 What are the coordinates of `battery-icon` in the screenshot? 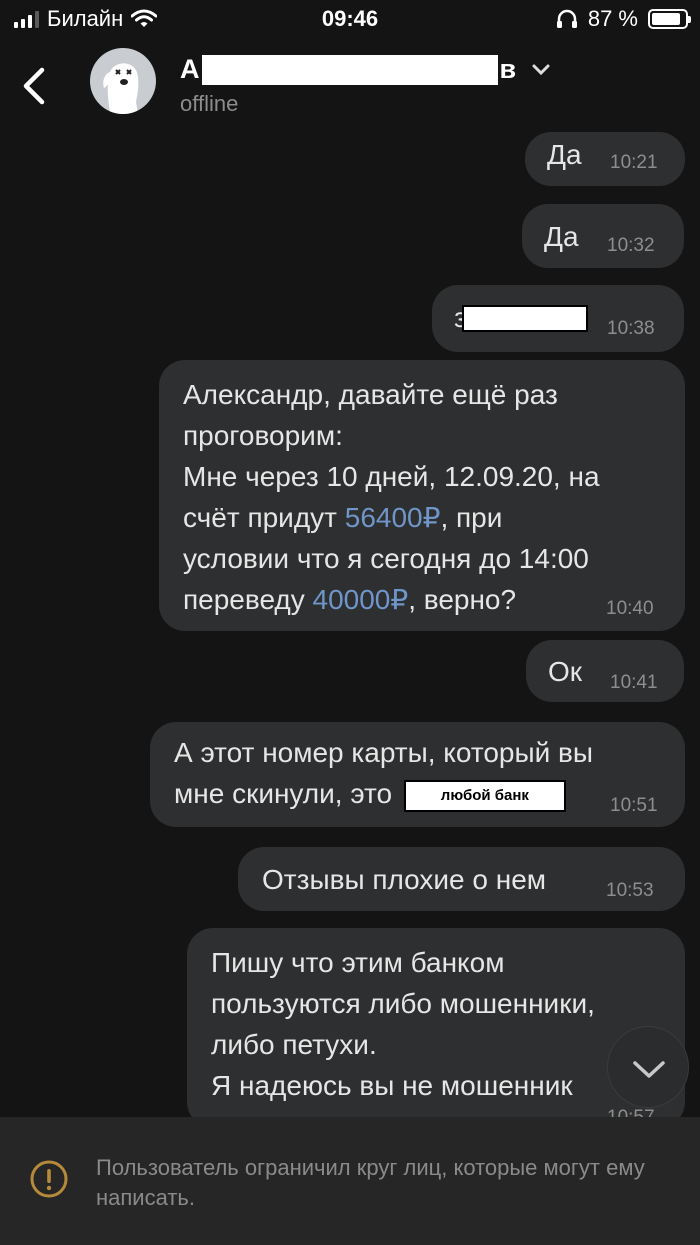 It's located at (669, 19).